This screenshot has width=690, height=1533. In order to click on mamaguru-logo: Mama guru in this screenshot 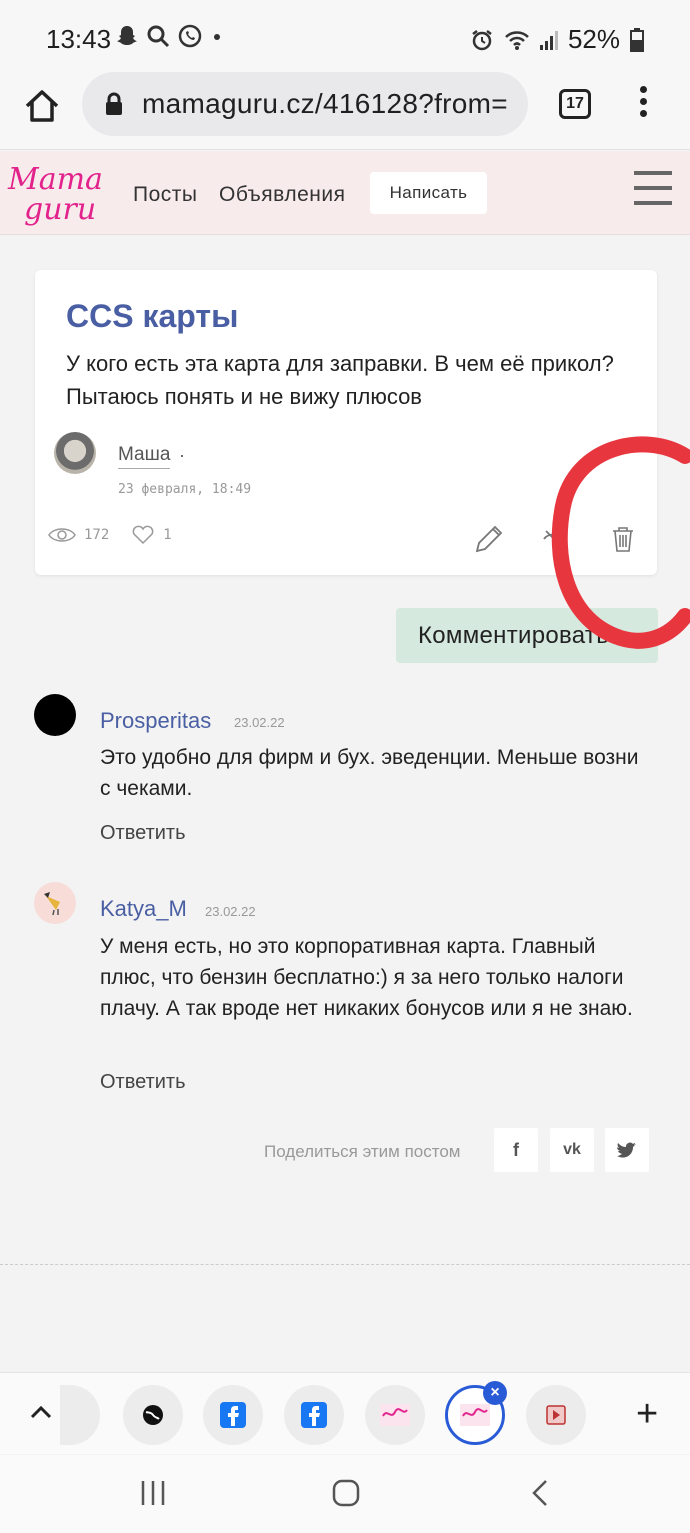, I will do `click(62, 193)`.